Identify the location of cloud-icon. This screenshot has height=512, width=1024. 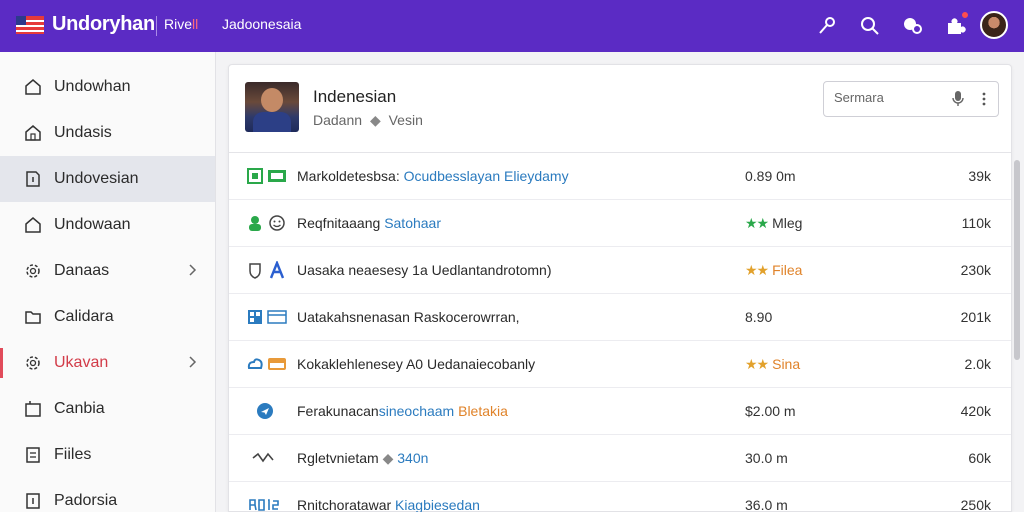
(255, 363).